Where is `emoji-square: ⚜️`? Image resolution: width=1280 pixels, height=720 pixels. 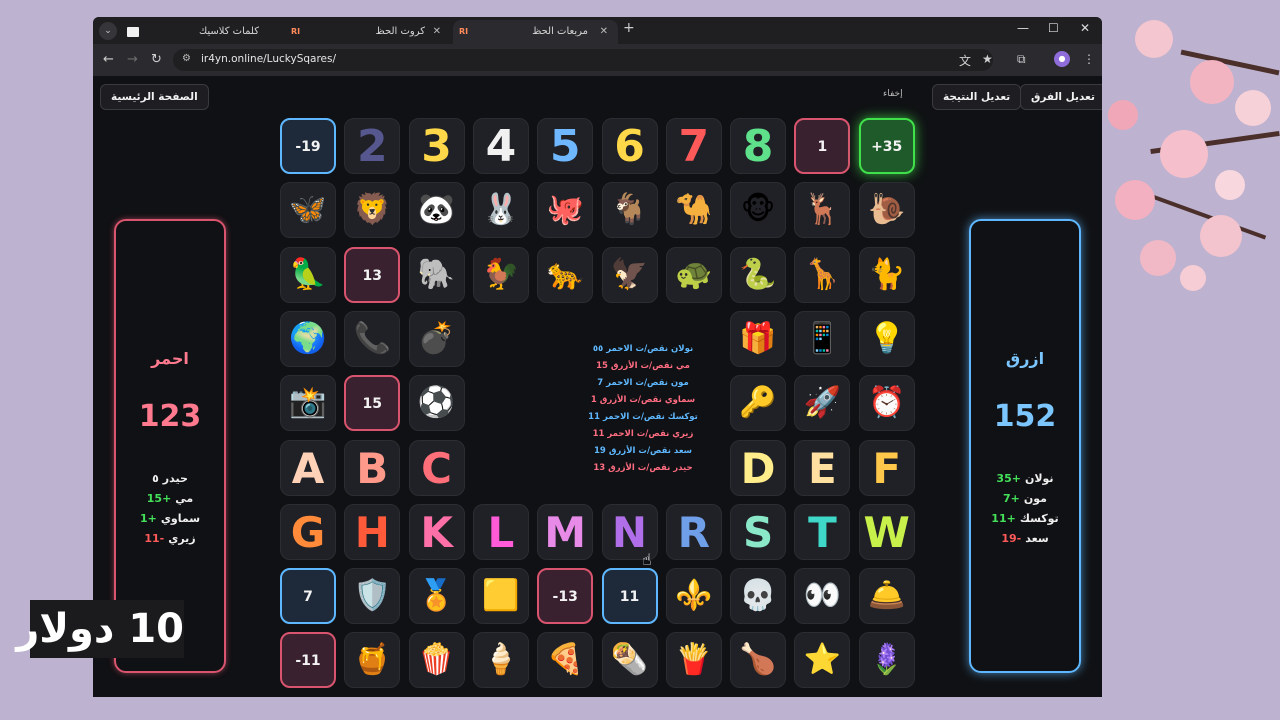
emoji-square: ⚜️ is located at coordinates (693, 596).